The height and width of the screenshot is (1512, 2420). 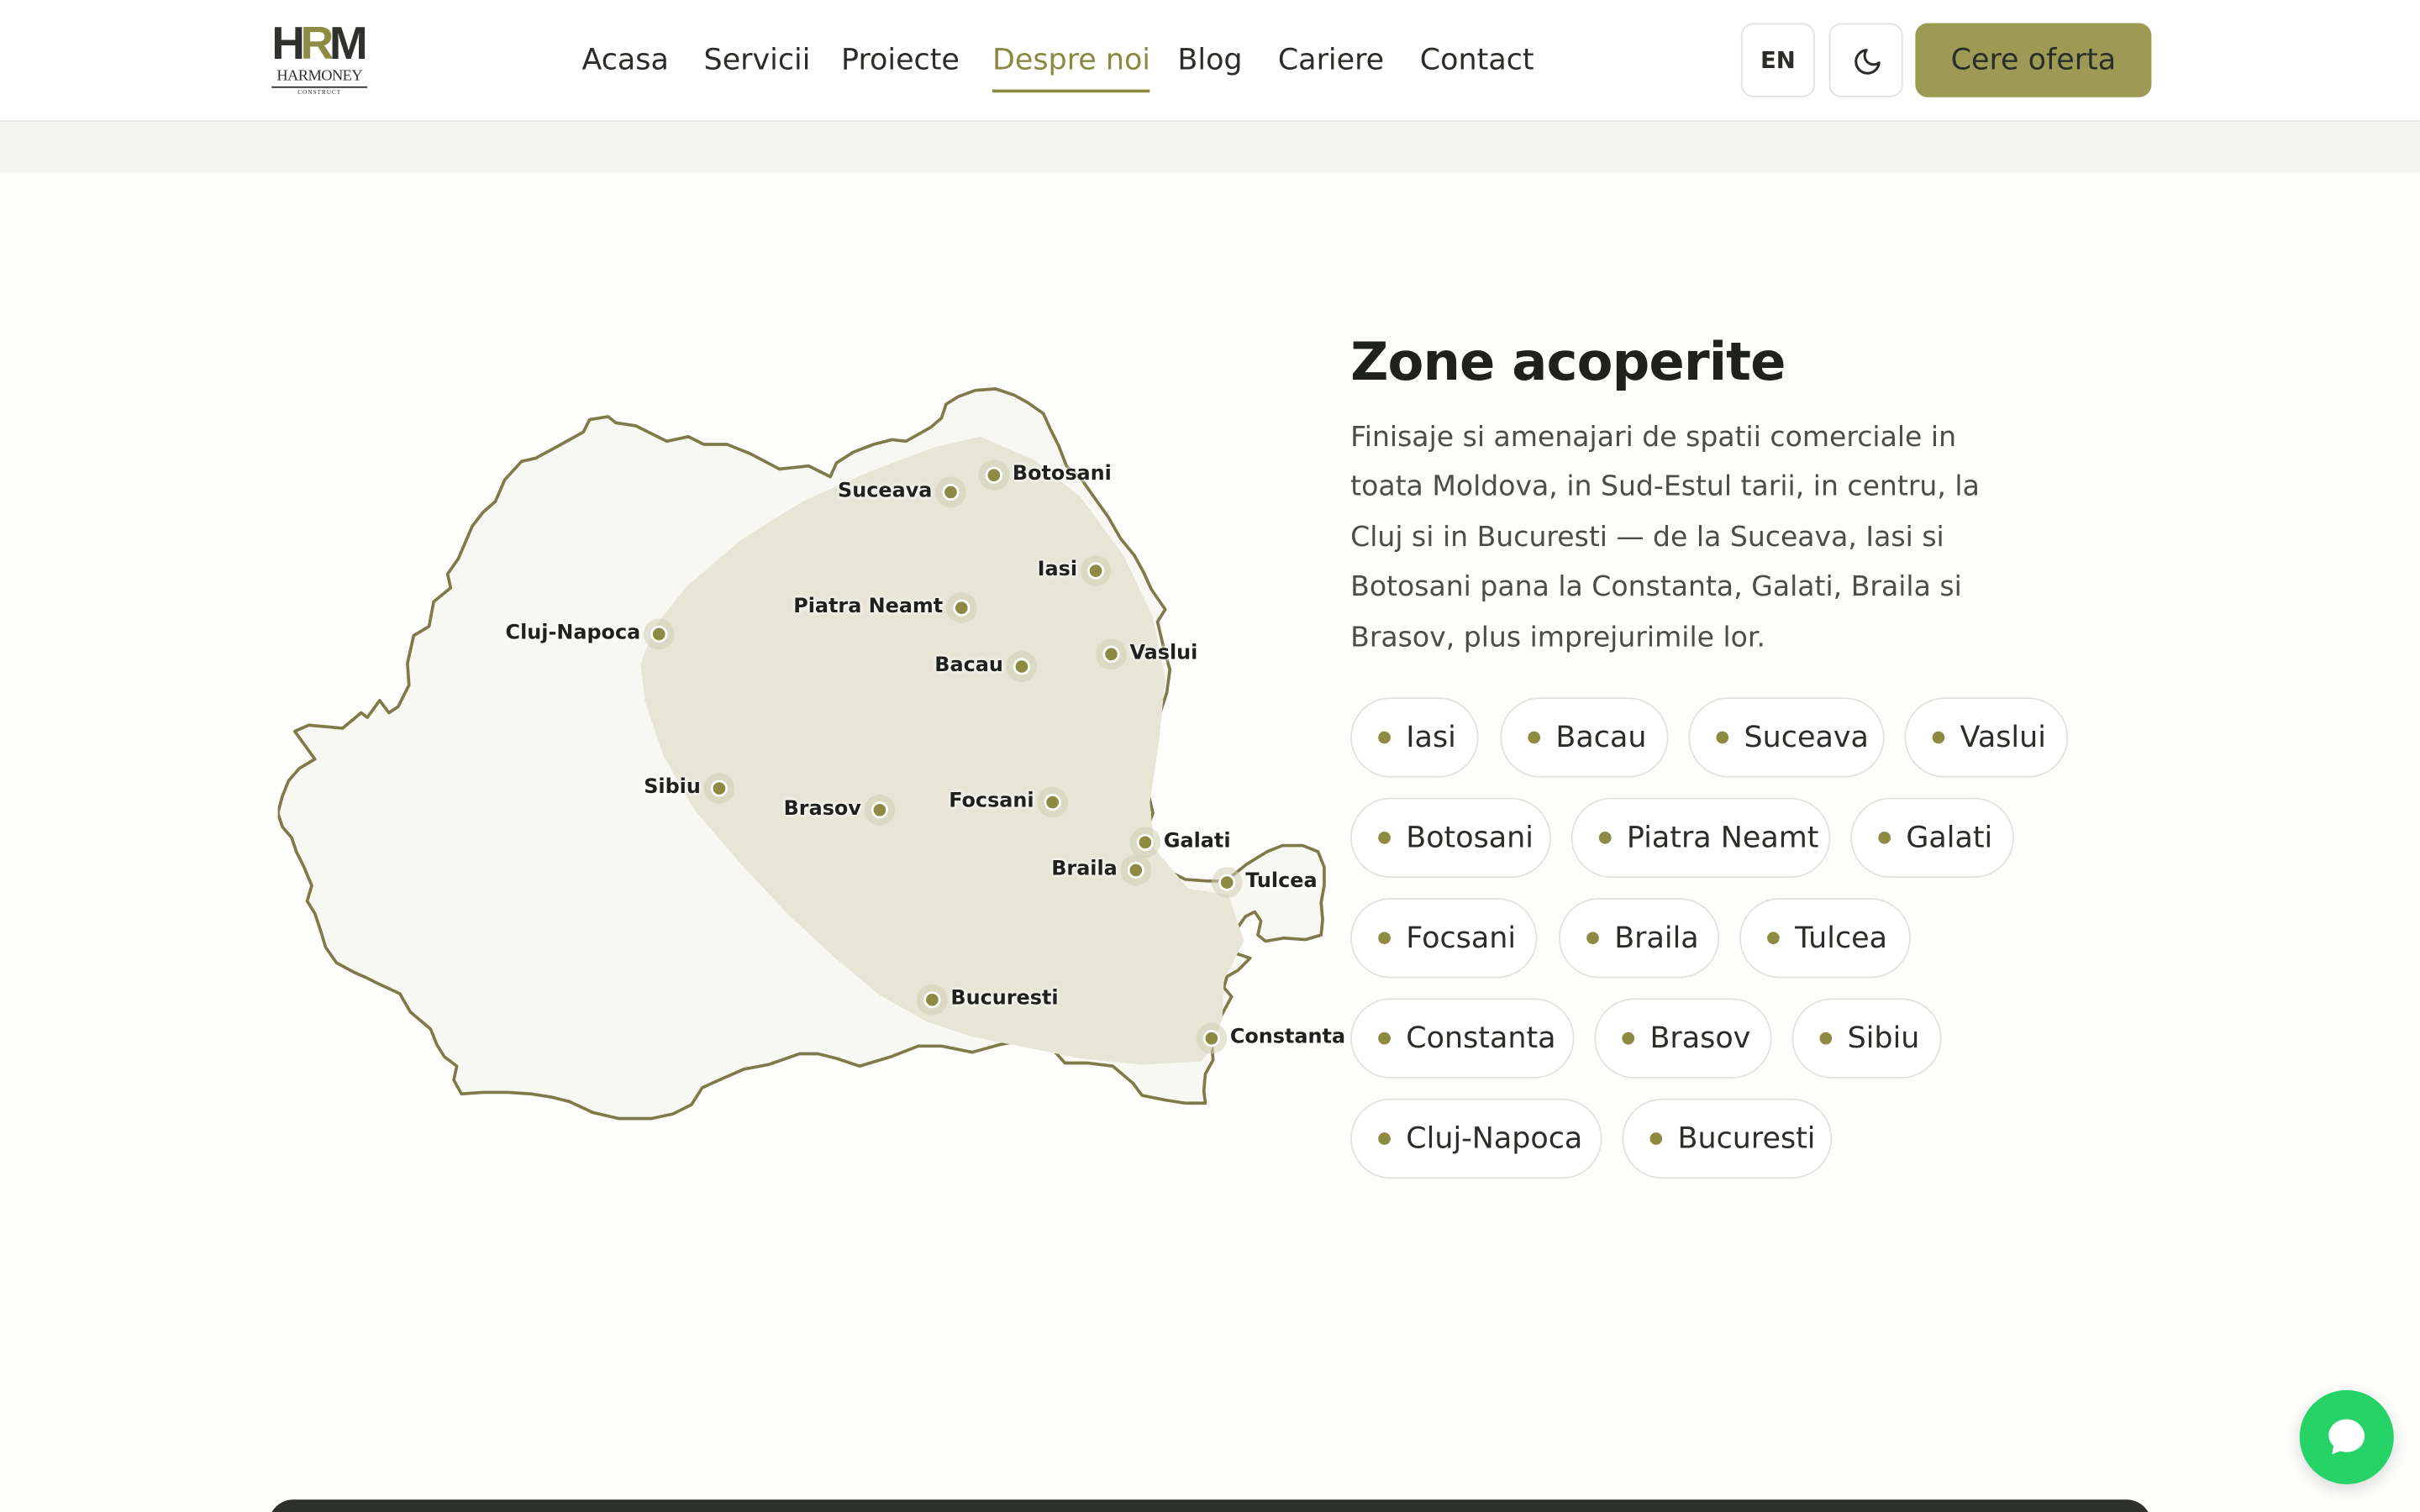 What do you see at coordinates (1787, 737) in the screenshot?
I see `city-chip: Suceava` at bounding box center [1787, 737].